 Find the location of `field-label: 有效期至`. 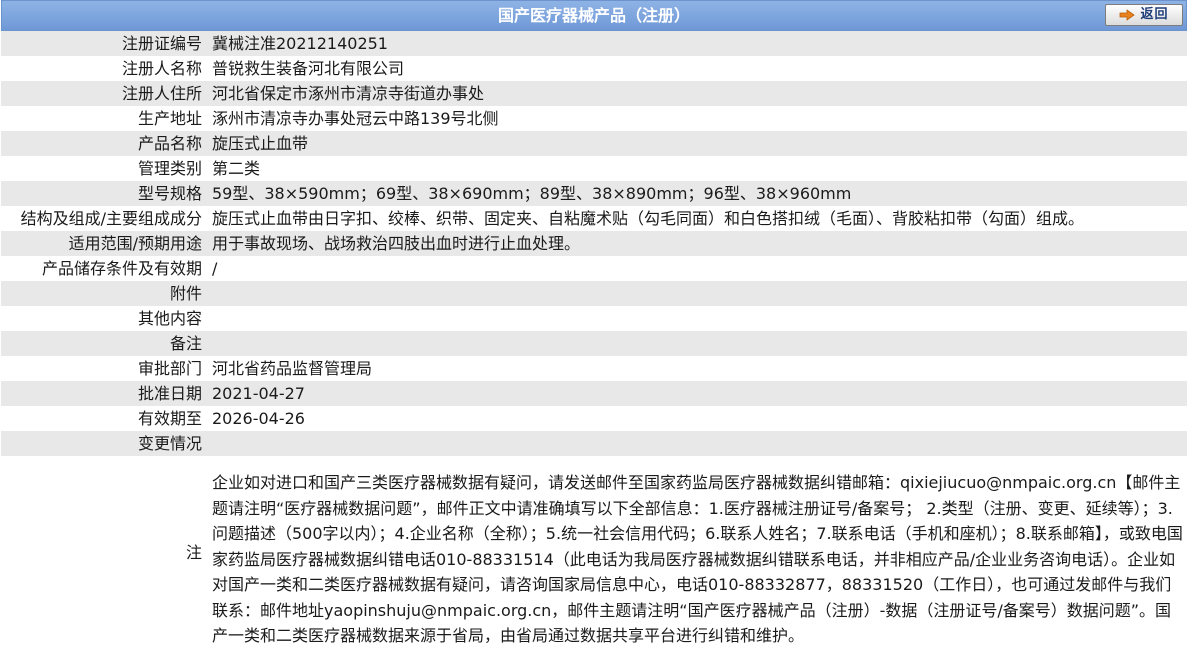

field-label: 有效期至 is located at coordinates (103, 418).